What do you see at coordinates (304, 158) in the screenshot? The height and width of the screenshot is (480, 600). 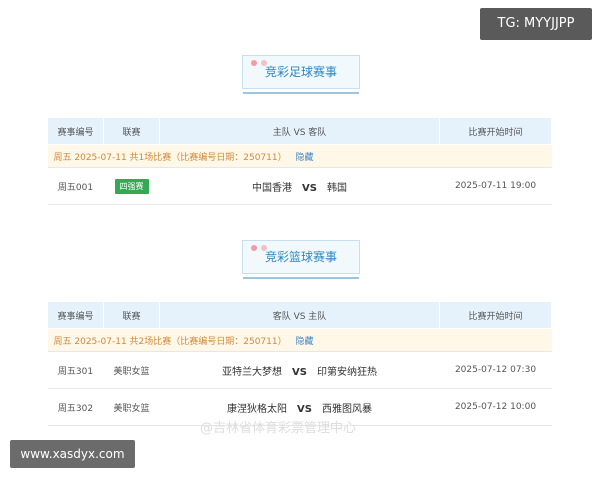 I see `football-hide-link: 隐藏` at bounding box center [304, 158].